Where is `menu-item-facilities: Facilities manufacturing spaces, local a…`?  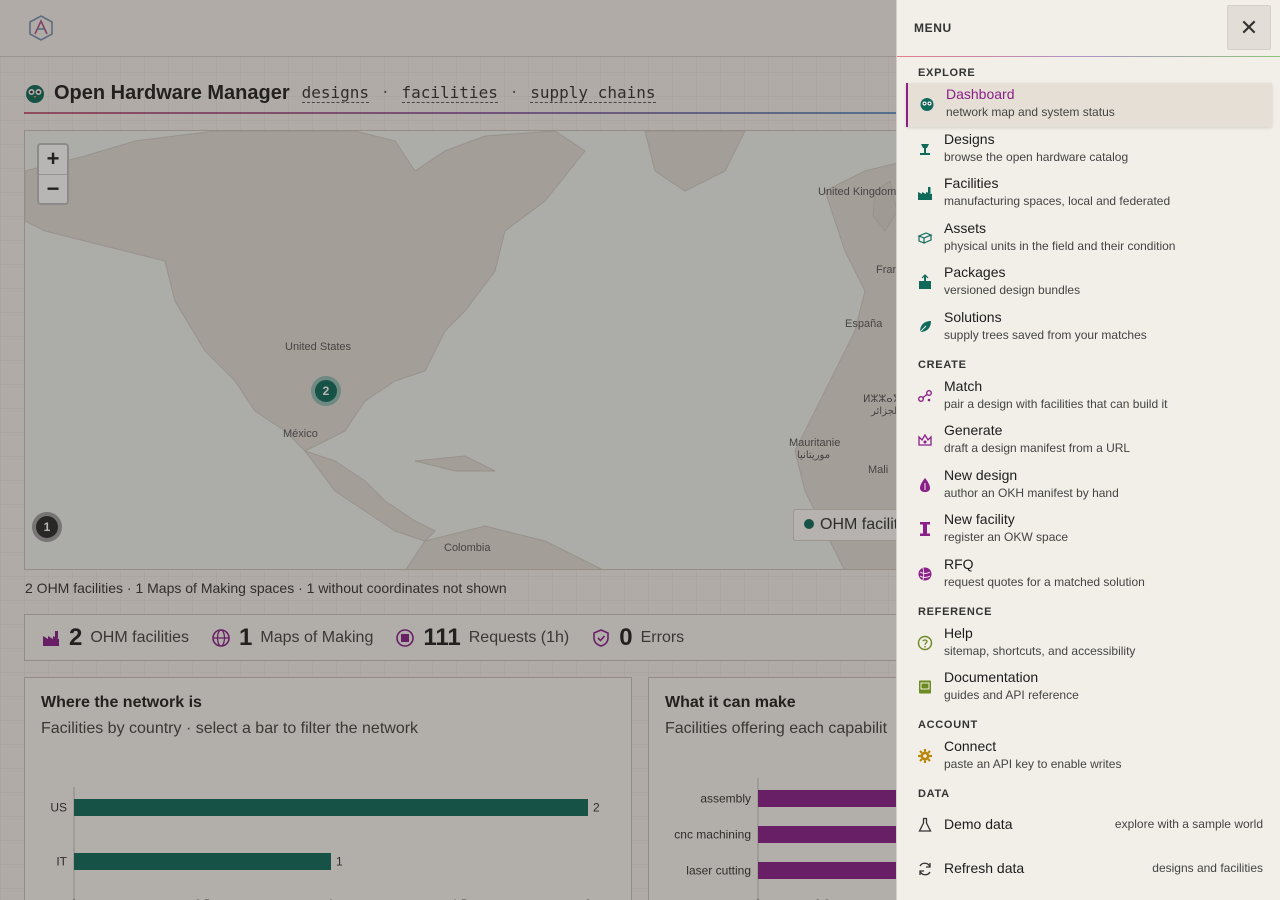
menu-item-facilities: Facilities manufacturing spaces, local a… is located at coordinates (1089, 194).